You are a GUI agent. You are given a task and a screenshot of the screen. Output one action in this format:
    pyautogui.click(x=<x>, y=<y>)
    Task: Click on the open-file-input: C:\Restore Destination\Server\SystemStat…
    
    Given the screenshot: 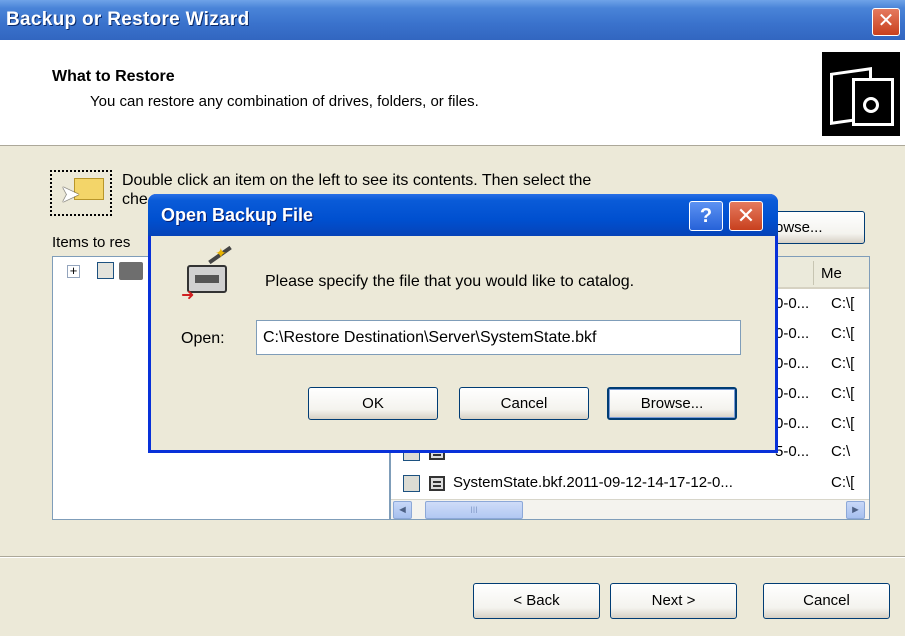 What is the action you would take?
    pyautogui.click(x=498, y=337)
    